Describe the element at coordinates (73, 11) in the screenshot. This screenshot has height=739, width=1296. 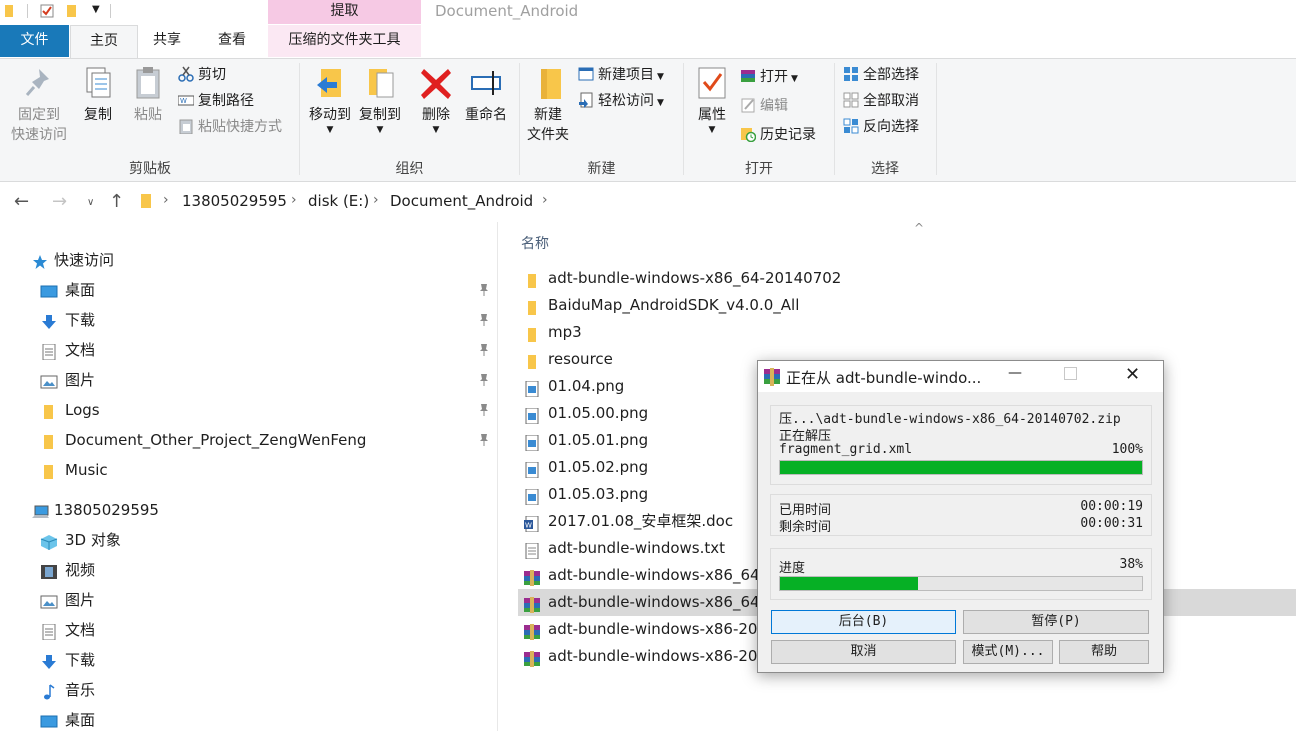
I see `new-folder-quick-icon` at that location.